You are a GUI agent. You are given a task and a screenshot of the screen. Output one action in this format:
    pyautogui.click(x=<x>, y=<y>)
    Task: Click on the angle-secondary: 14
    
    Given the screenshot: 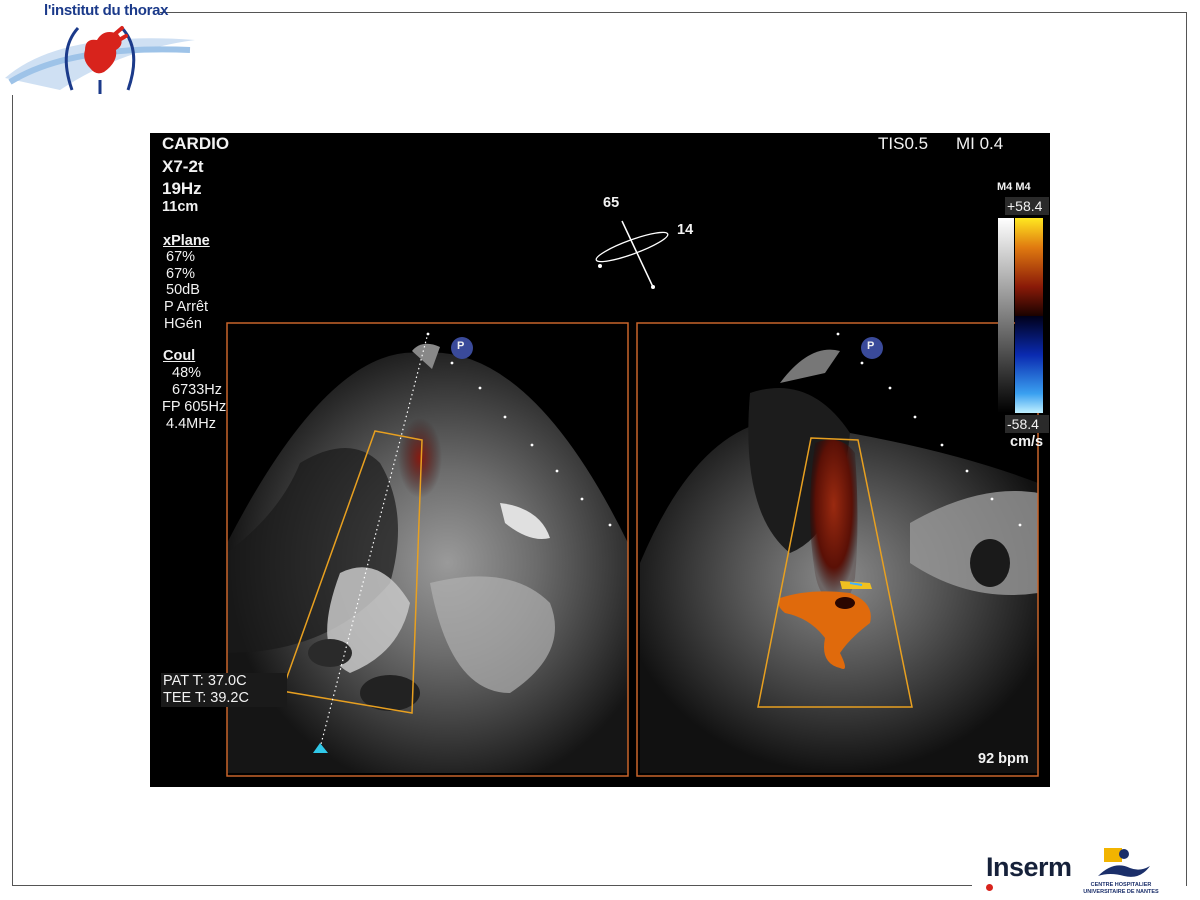 What is the action you would take?
    pyautogui.click(x=685, y=230)
    